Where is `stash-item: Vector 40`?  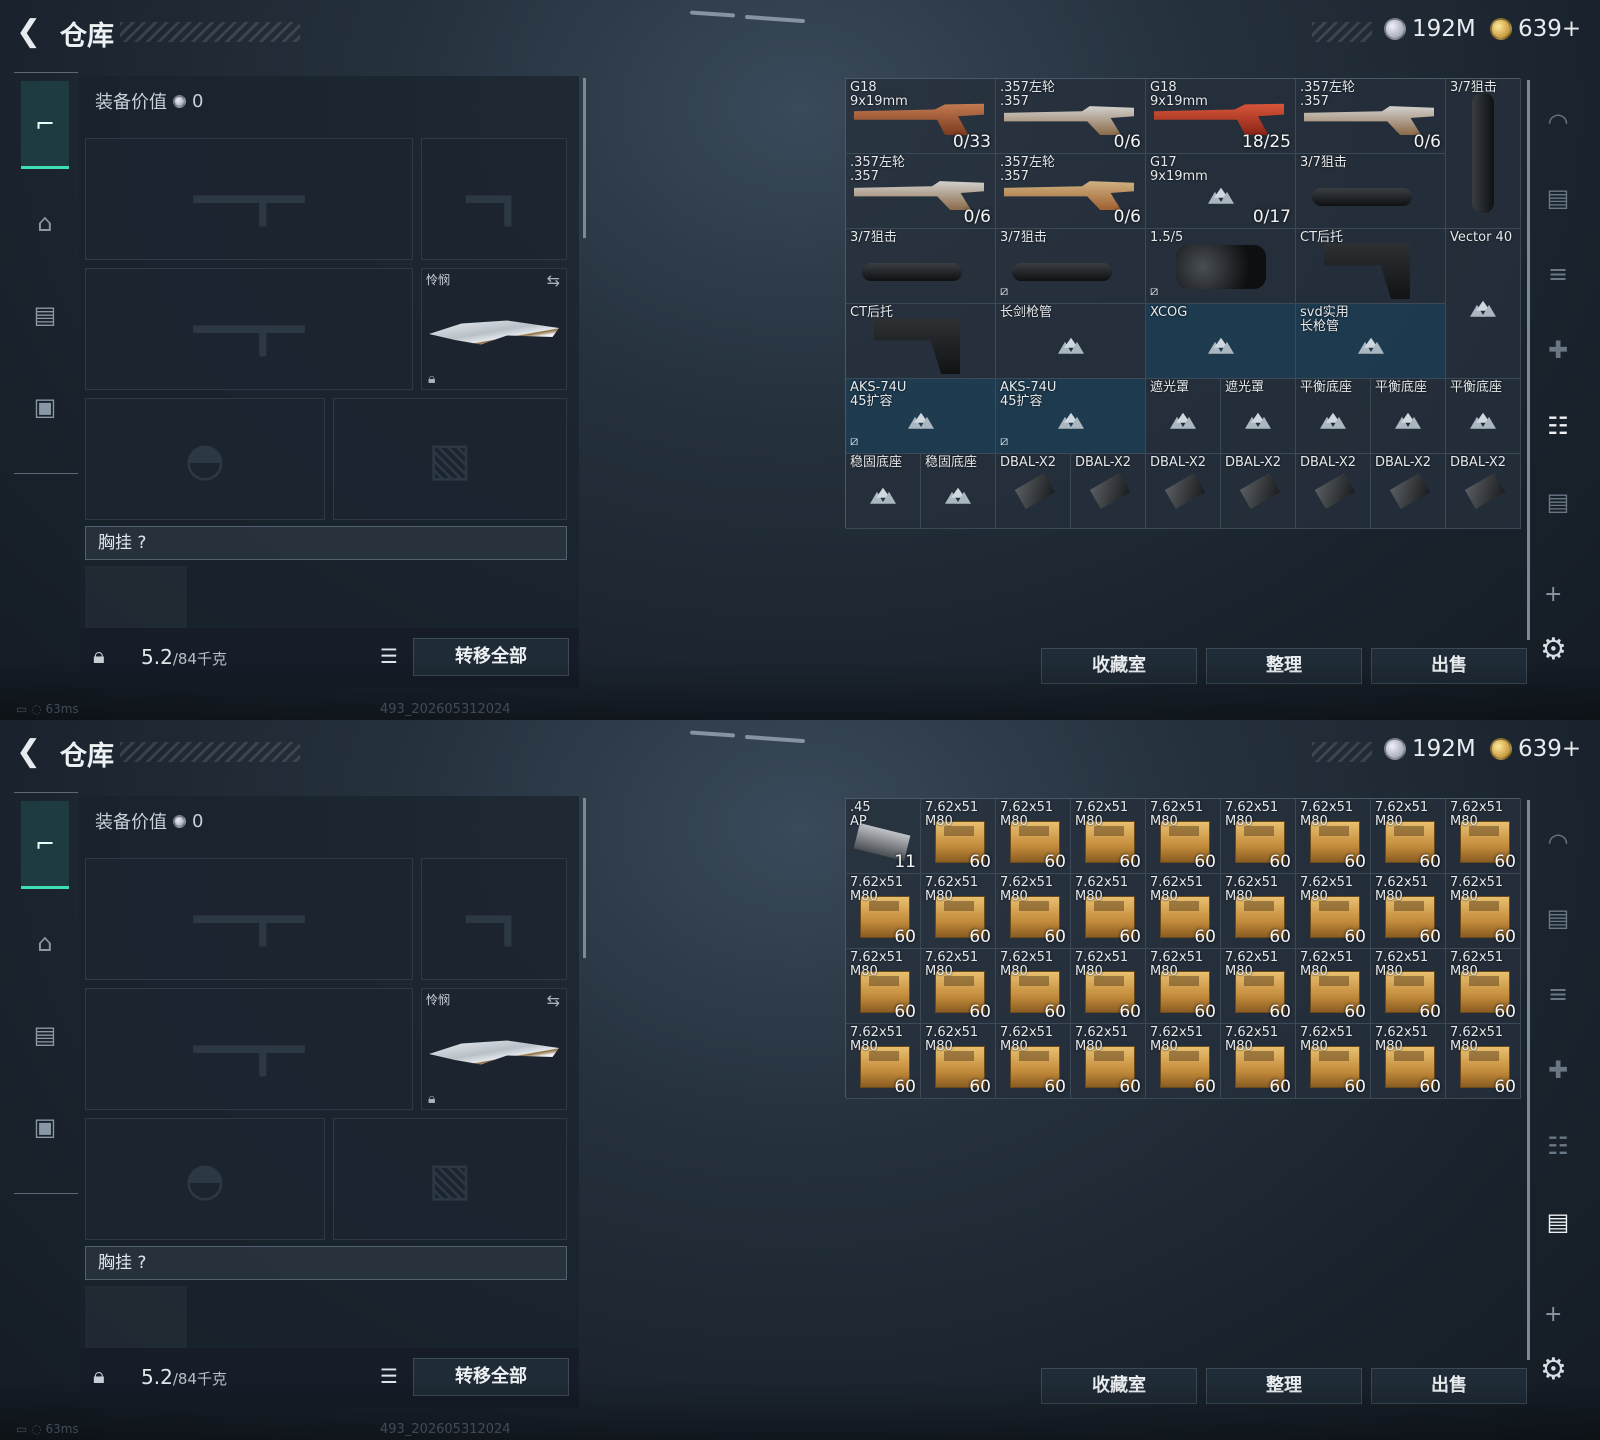 stash-item: Vector 40 is located at coordinates (1483, 304).